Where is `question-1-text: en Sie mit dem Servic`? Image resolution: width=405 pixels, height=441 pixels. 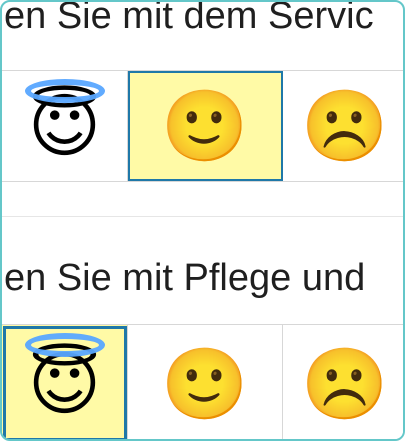
question-1-text: en Sie mit dem Servic is located at coordinates (189, 18).